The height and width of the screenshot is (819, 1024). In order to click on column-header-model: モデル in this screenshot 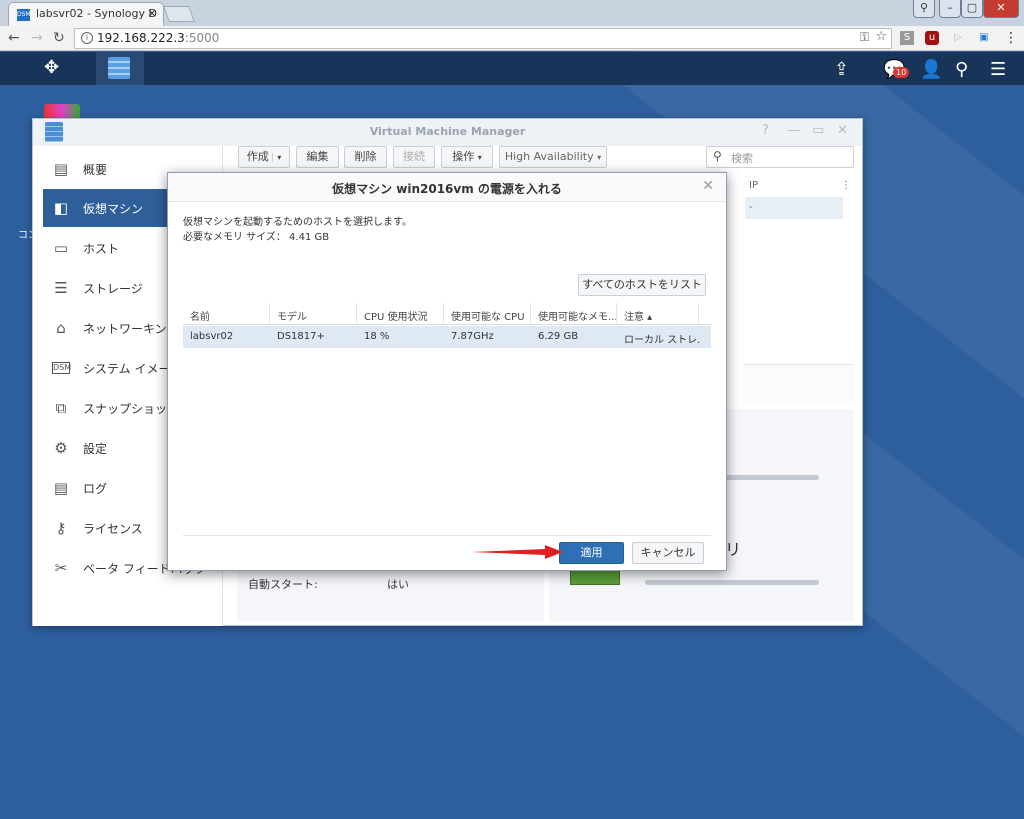, I will do `click(313, 314)`.